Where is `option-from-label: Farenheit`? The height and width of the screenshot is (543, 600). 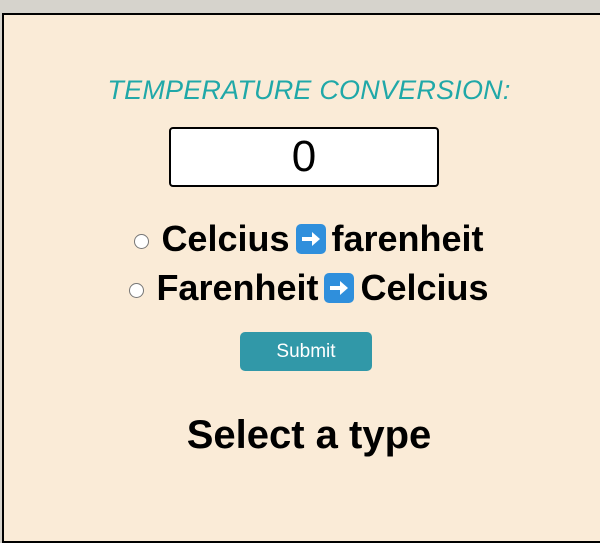
option-from-label: Farenheit is located at coordinates (237, 287).